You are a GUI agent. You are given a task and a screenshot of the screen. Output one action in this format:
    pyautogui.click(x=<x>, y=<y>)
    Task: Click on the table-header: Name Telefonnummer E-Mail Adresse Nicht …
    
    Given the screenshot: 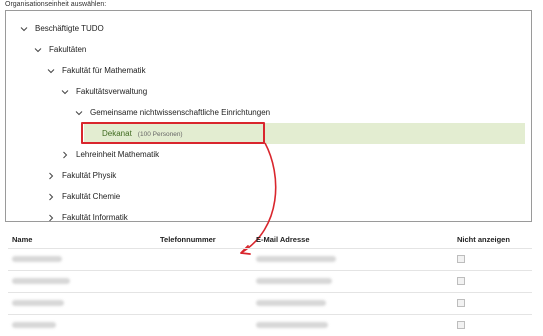 What is the action you would take?
    pyautogui.click(x=271, y=240)
    